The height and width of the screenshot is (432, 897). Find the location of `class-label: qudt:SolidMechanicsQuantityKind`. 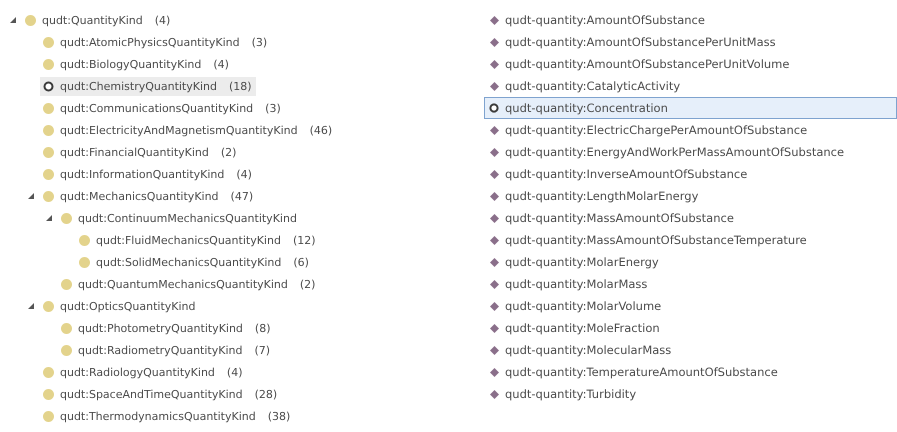

class-label: qudt:SolidMechanicsQuantityKind is located at coordinates (189, 262).